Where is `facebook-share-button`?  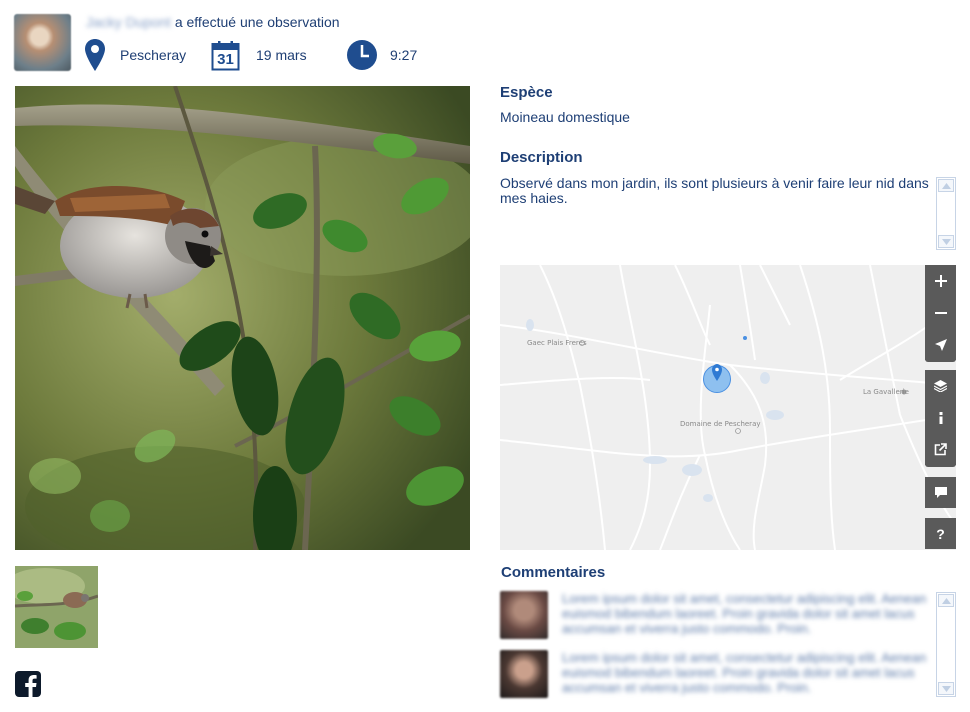 facebook-share-button is located at coordinates (28, 684).